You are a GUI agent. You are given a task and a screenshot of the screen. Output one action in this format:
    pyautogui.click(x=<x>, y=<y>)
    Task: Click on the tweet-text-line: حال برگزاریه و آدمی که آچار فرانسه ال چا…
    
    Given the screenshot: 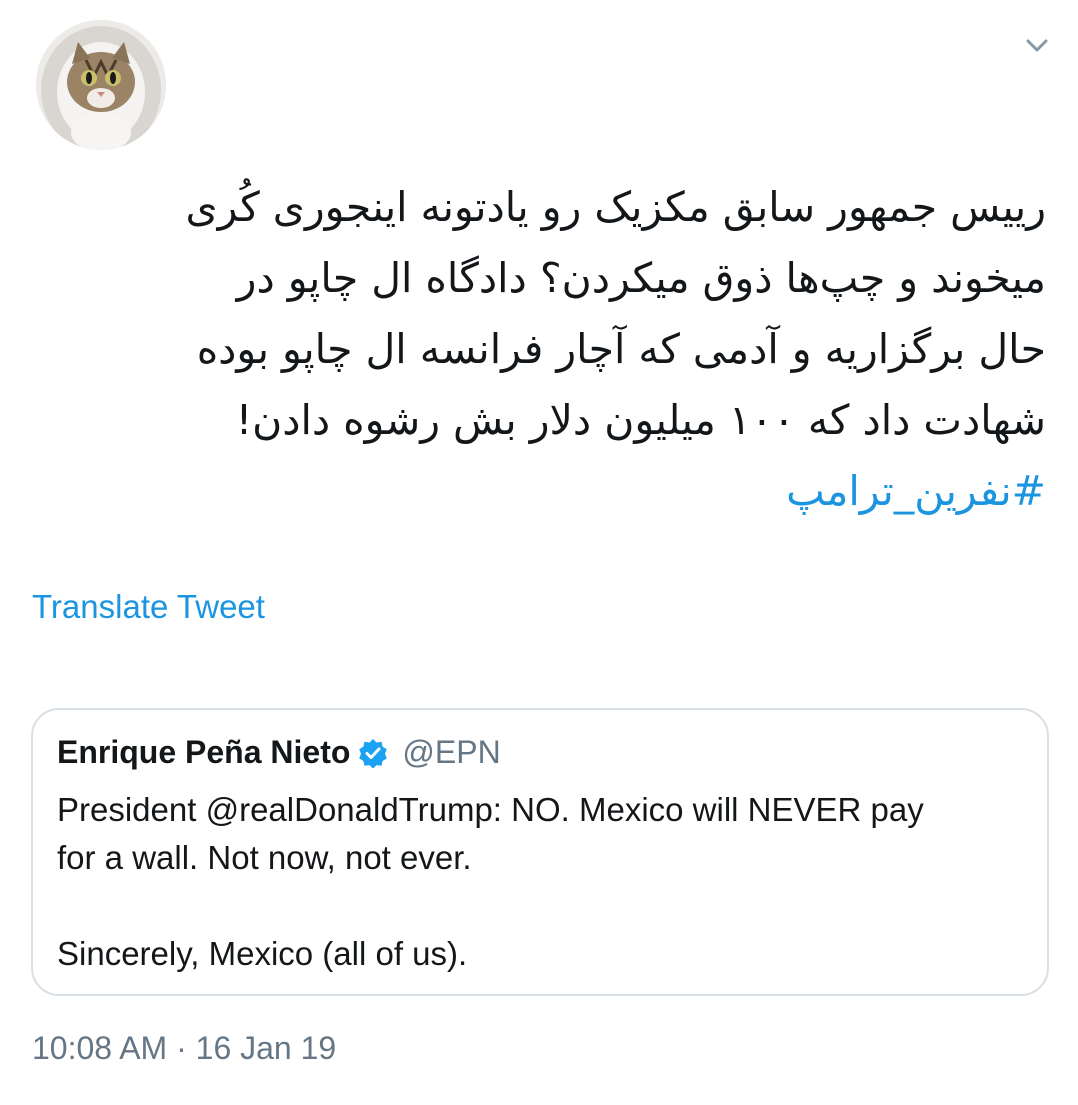 What is the action you would take?
    pyautogui.click(x=621, y=349)
    